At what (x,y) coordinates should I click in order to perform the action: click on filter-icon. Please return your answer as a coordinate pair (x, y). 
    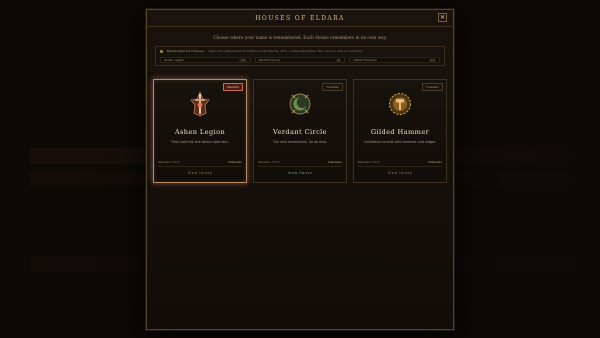
    Looking at the image, I should click on (161, 51).